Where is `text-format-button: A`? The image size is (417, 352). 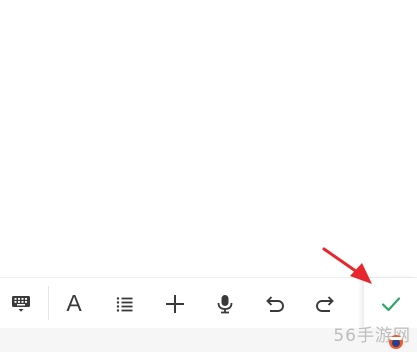 text-format-button: A is located at coordinates (74, 303).